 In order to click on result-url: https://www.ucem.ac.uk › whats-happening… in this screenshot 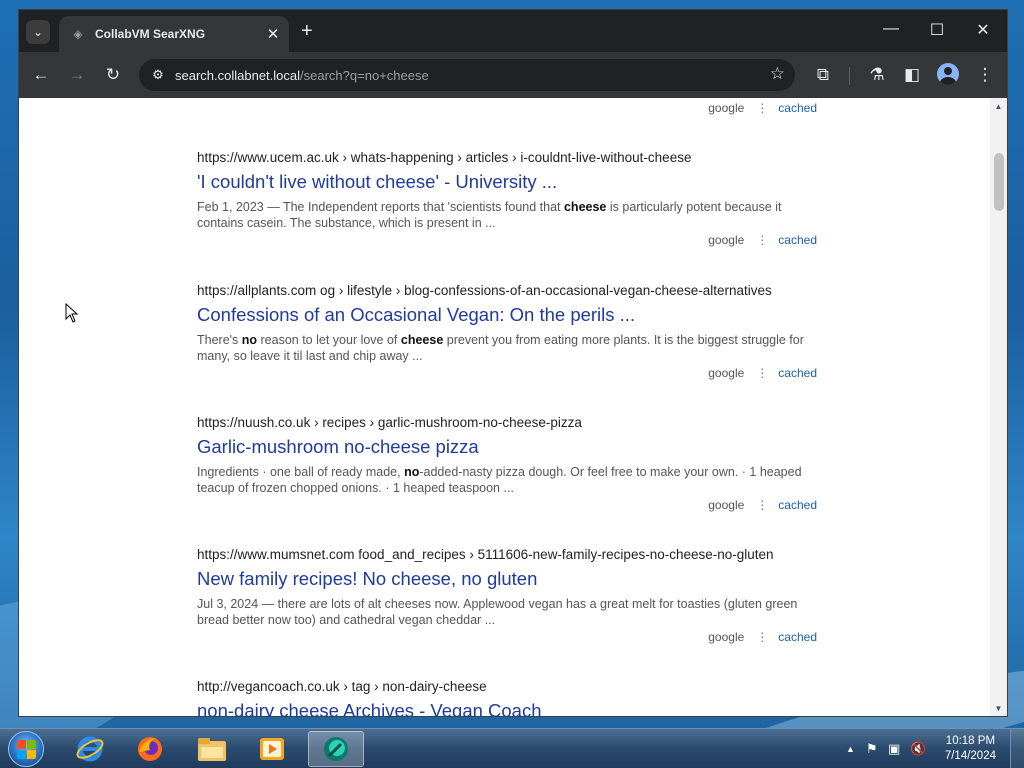, I will do `click(507, 157)`.